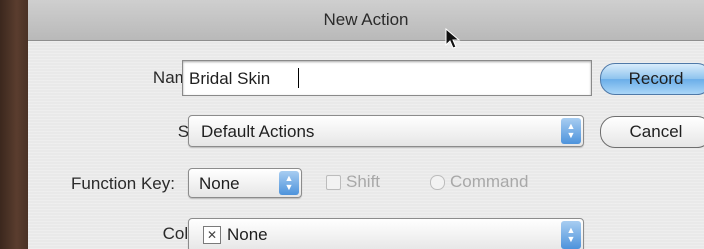 This screenshot has height=249, width=704. I want to click on dialog-title: New Action, so click(366, 19).